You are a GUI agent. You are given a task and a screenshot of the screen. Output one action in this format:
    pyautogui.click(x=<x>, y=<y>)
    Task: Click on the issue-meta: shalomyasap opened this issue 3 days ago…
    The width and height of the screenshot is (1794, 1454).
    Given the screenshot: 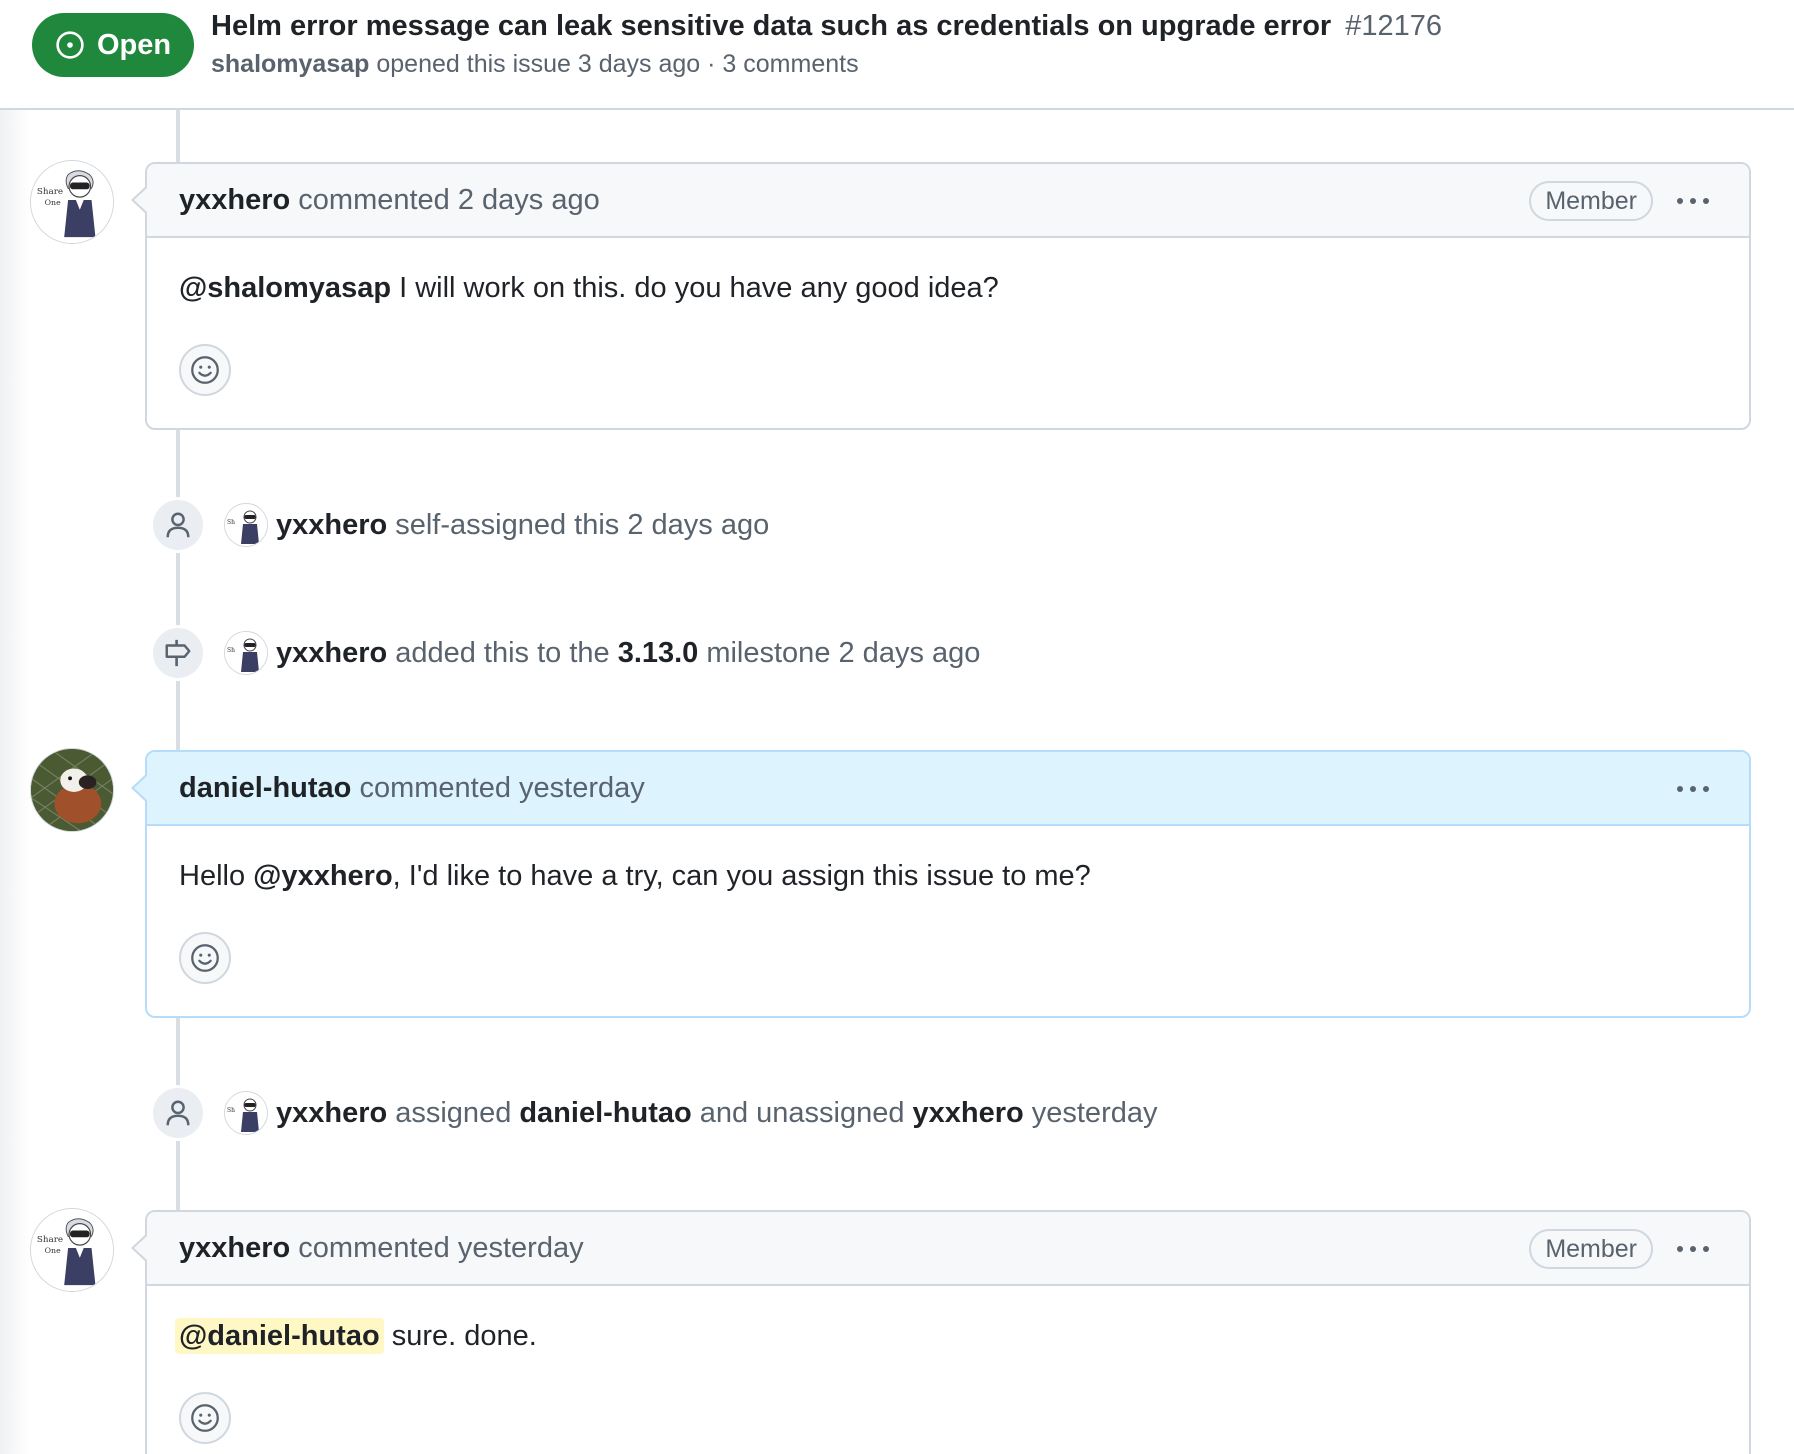 What is the action you would take?
    pyautogui.click(x=535, y=64)
    